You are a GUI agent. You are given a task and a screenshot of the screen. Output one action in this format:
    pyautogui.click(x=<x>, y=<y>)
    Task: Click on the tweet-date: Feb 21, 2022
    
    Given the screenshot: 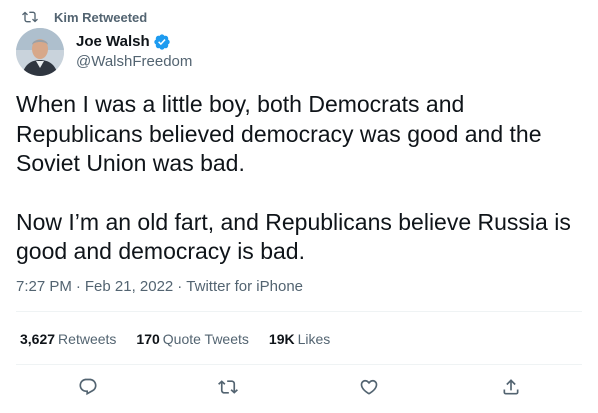 What is the action you would take?
    pyautogui.click(x=129, y=286)
    